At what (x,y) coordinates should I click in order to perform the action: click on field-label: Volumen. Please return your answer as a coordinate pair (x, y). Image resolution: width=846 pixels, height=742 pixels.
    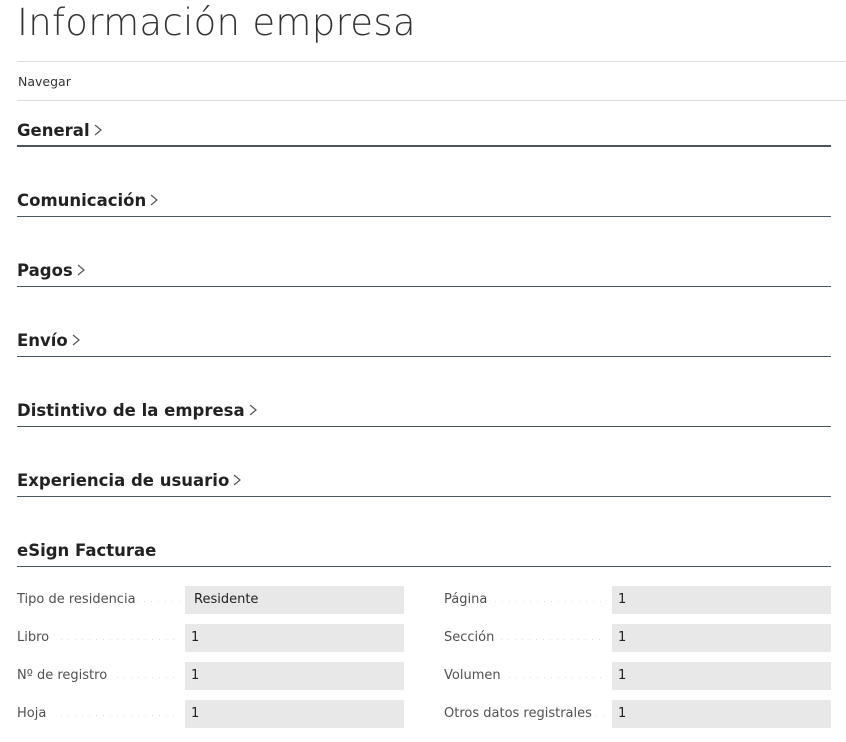
    Looking at the image, I should click on (472, 675).